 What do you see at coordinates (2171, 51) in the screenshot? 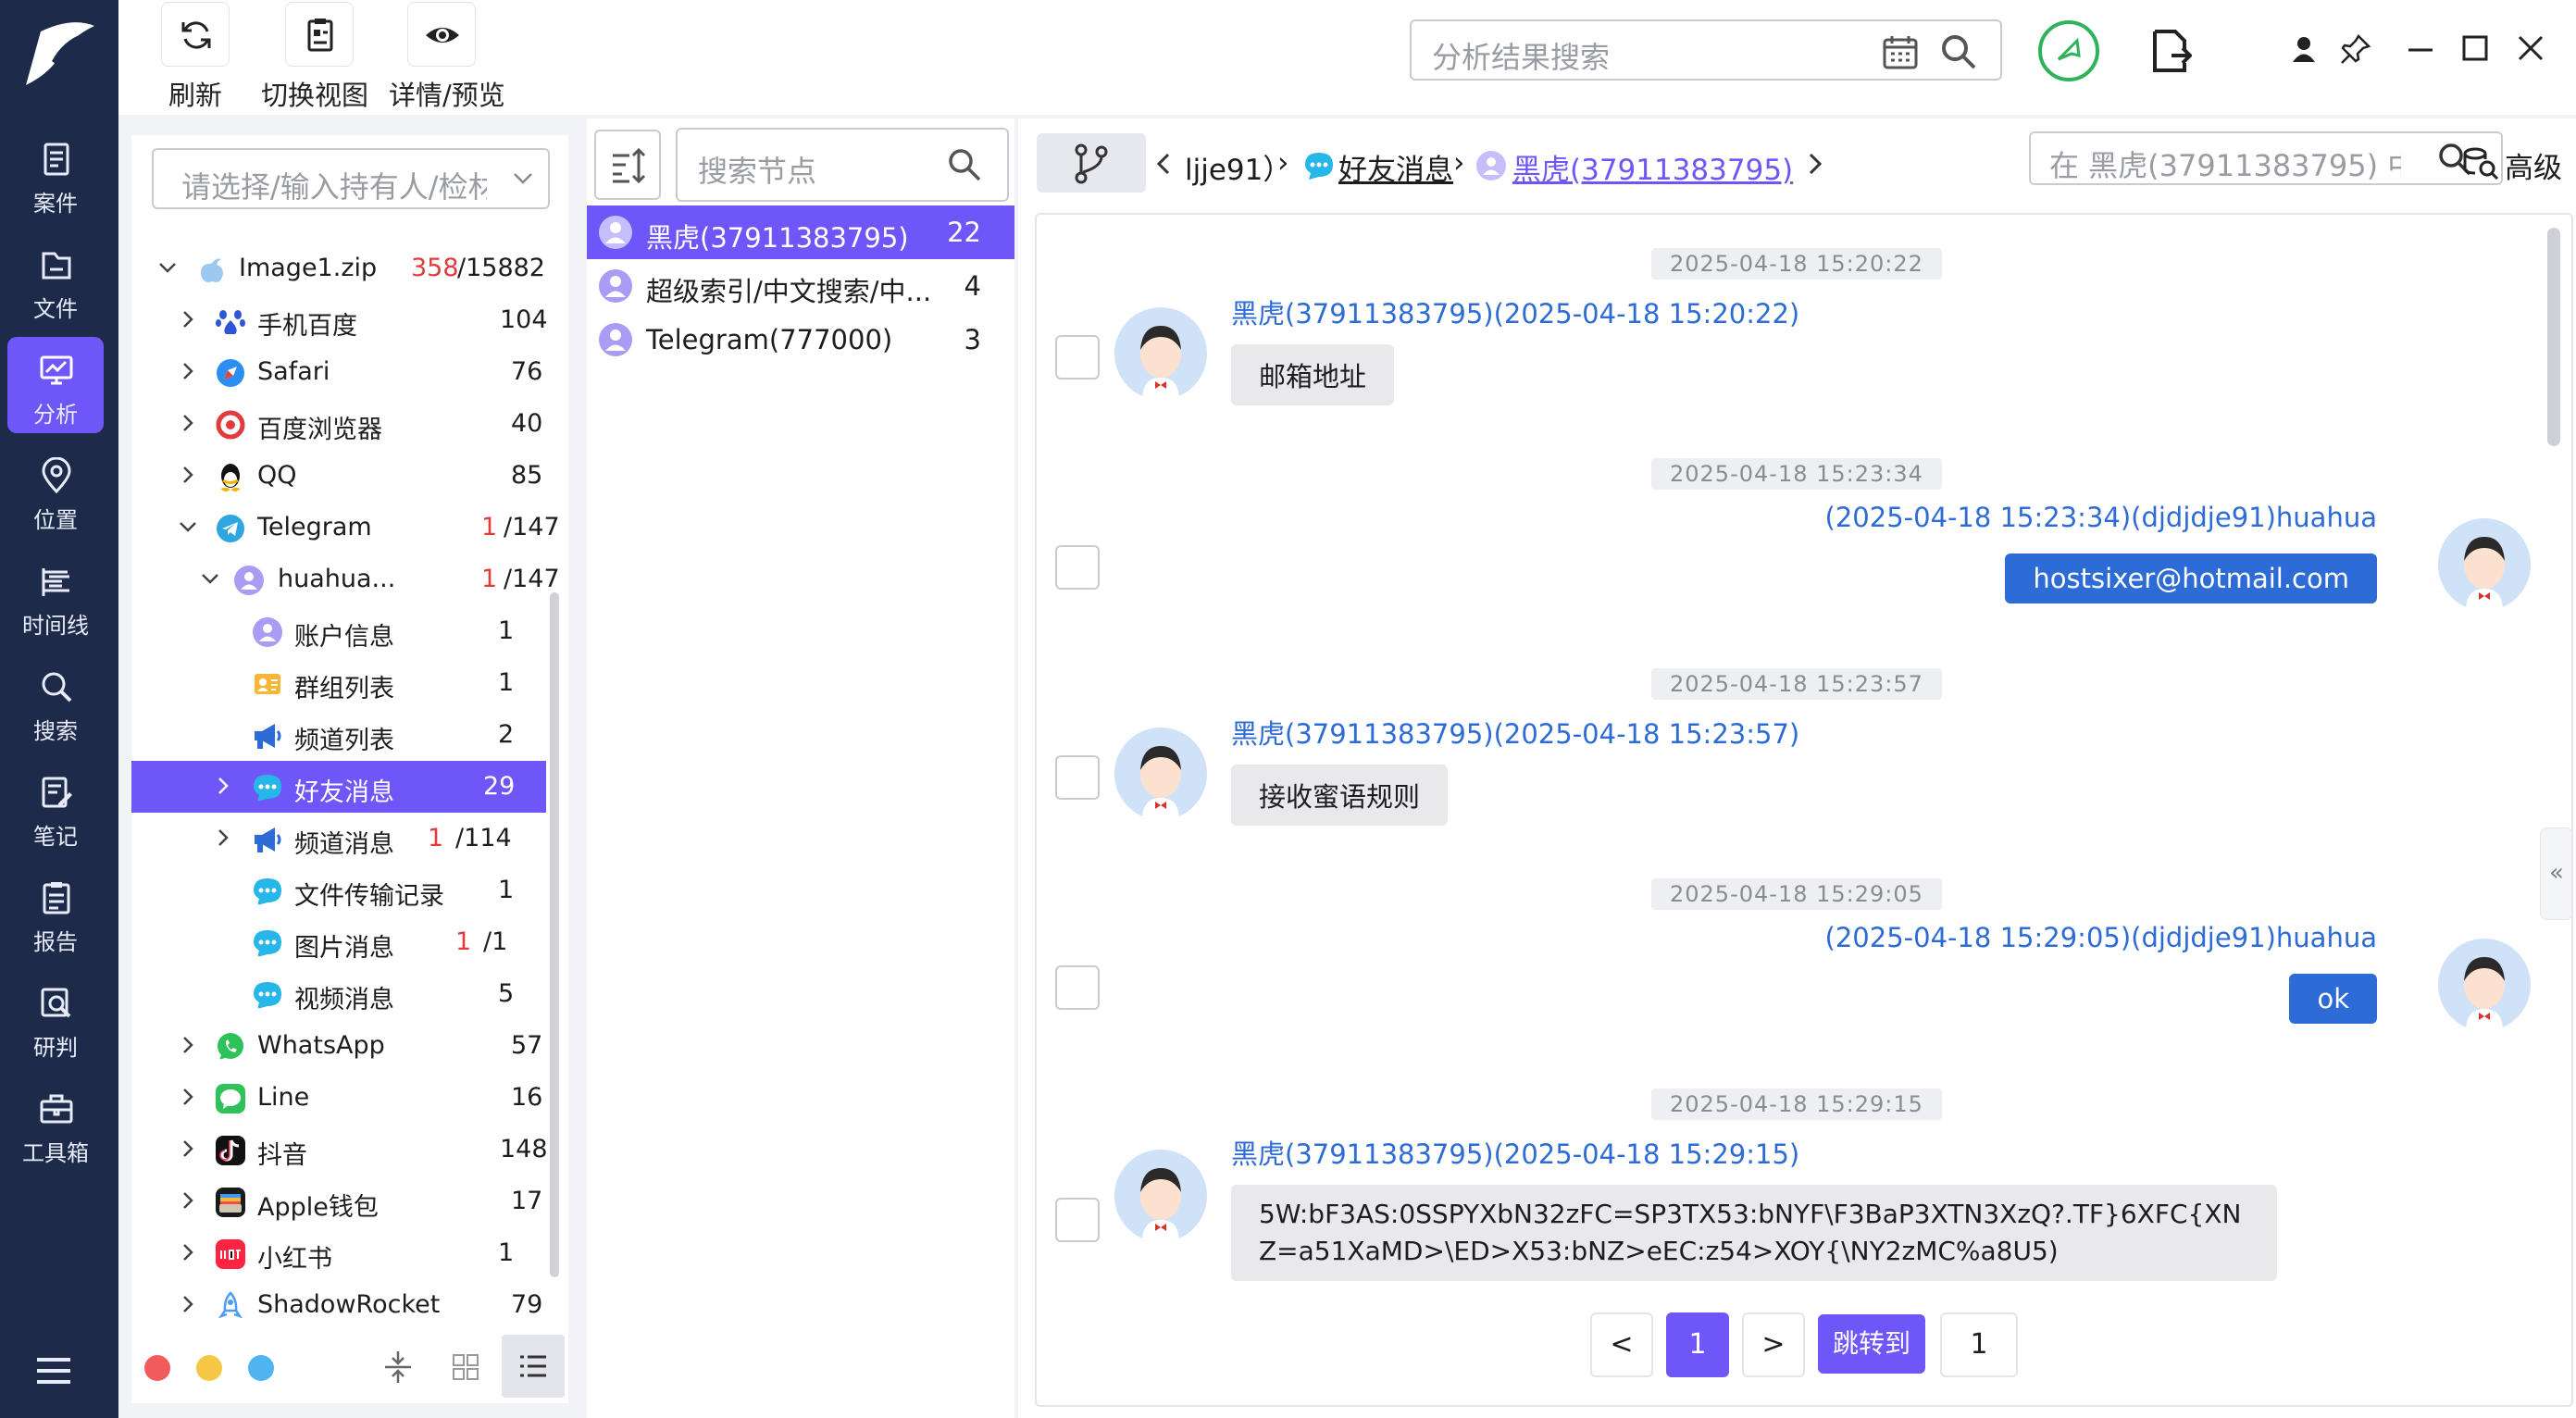
I see `export-icon` at bounding box center [2171, 51].